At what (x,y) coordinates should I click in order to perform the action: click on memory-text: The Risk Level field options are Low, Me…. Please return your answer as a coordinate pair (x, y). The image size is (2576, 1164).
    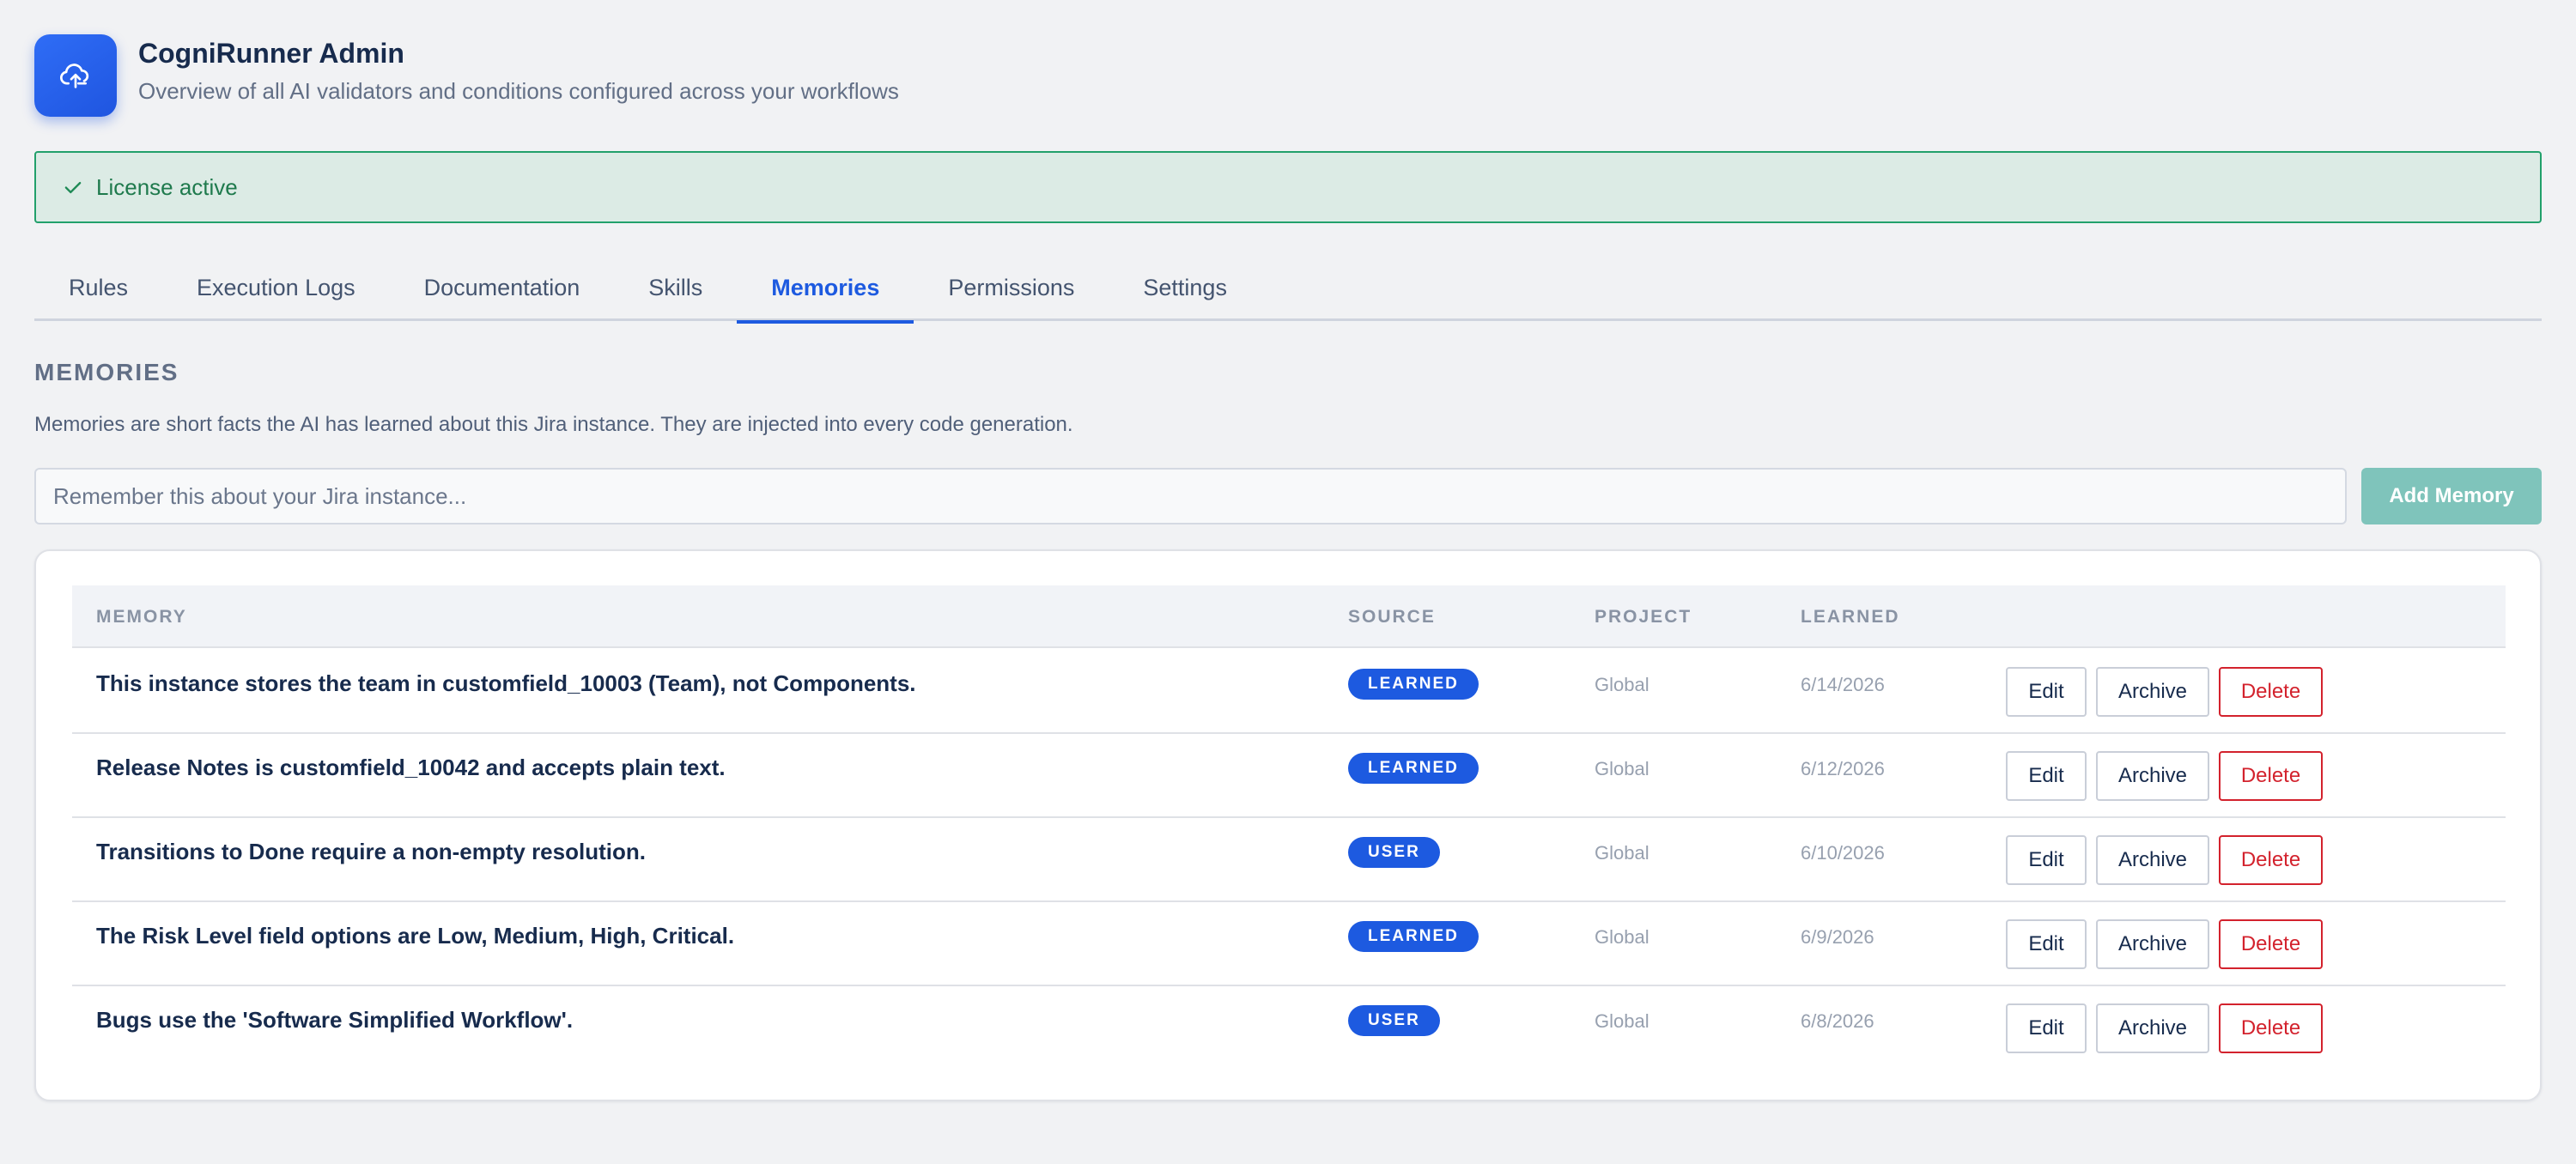
    Looking at the image, I should click on (415, 936).